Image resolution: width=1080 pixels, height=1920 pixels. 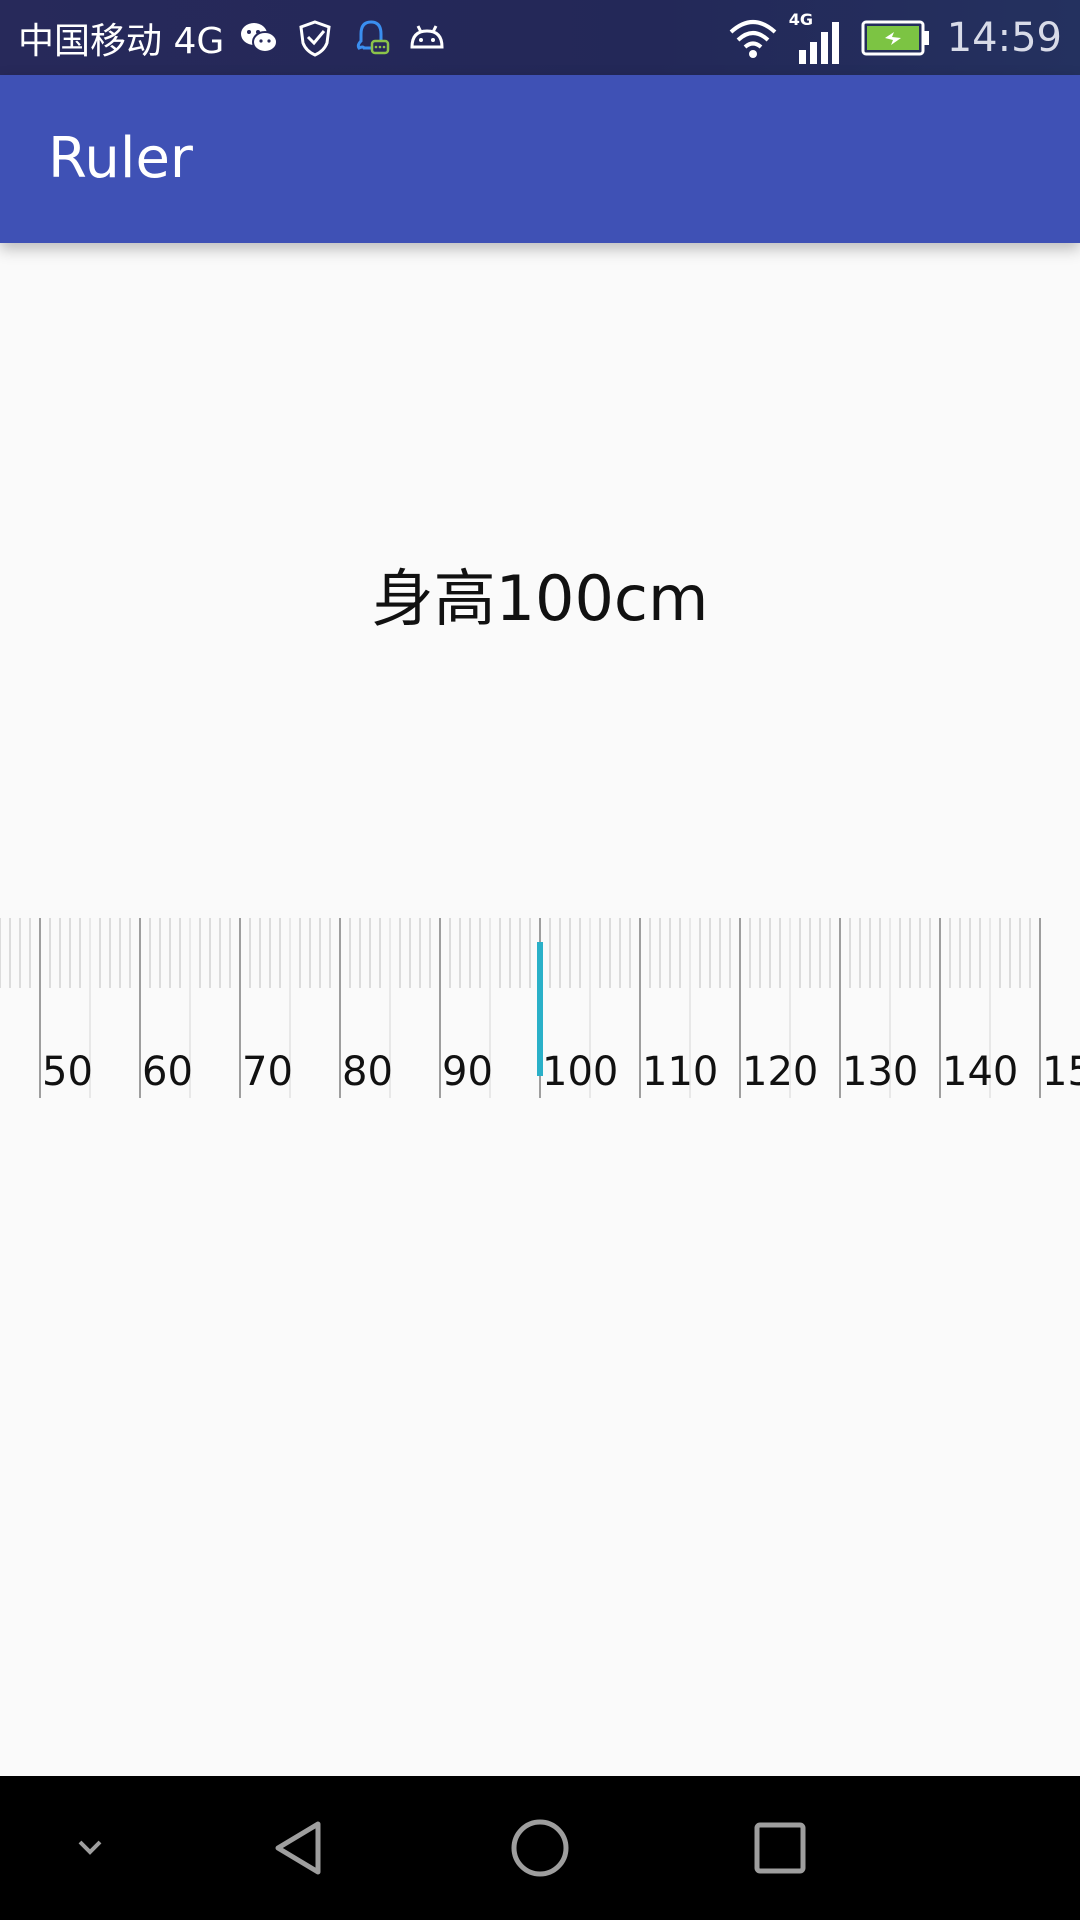 I want to click on status-left: 中国移动 4G, so click(x=233, y=37).